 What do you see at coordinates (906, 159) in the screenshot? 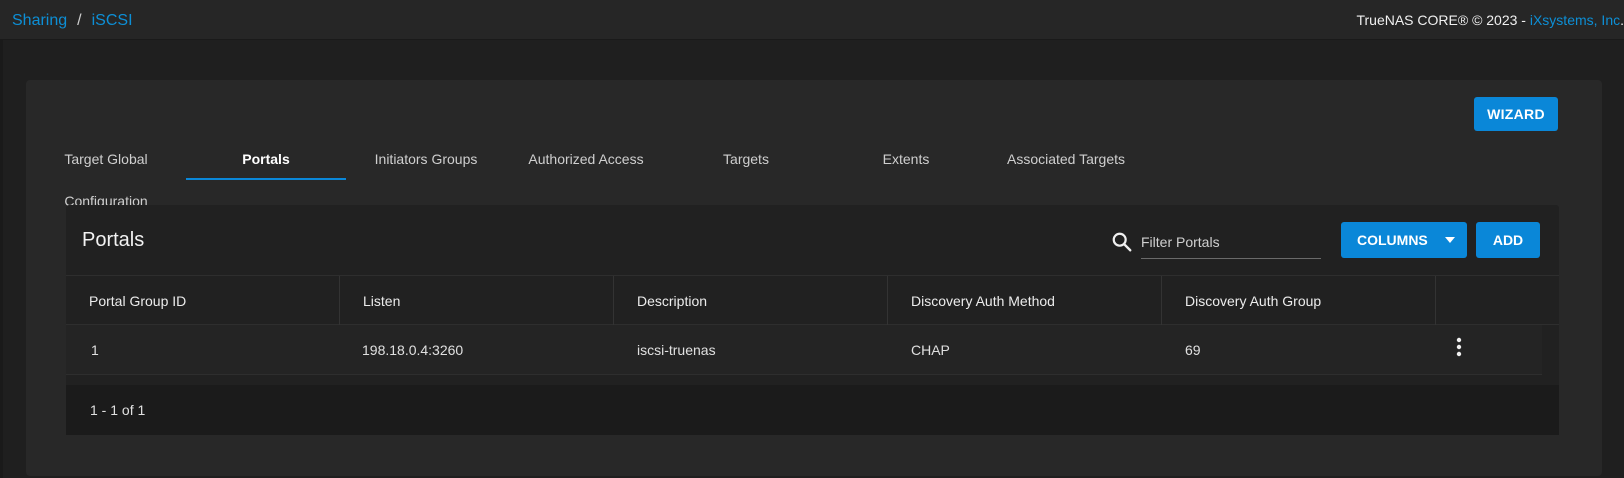
I see `tab-extents: Extents` at bounding box center [906, 159].